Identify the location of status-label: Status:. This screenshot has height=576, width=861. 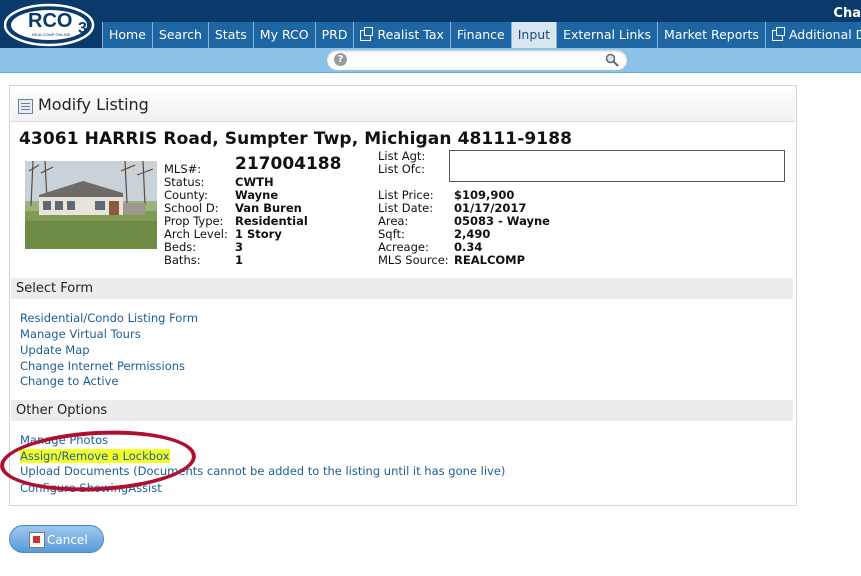
(184, 182).